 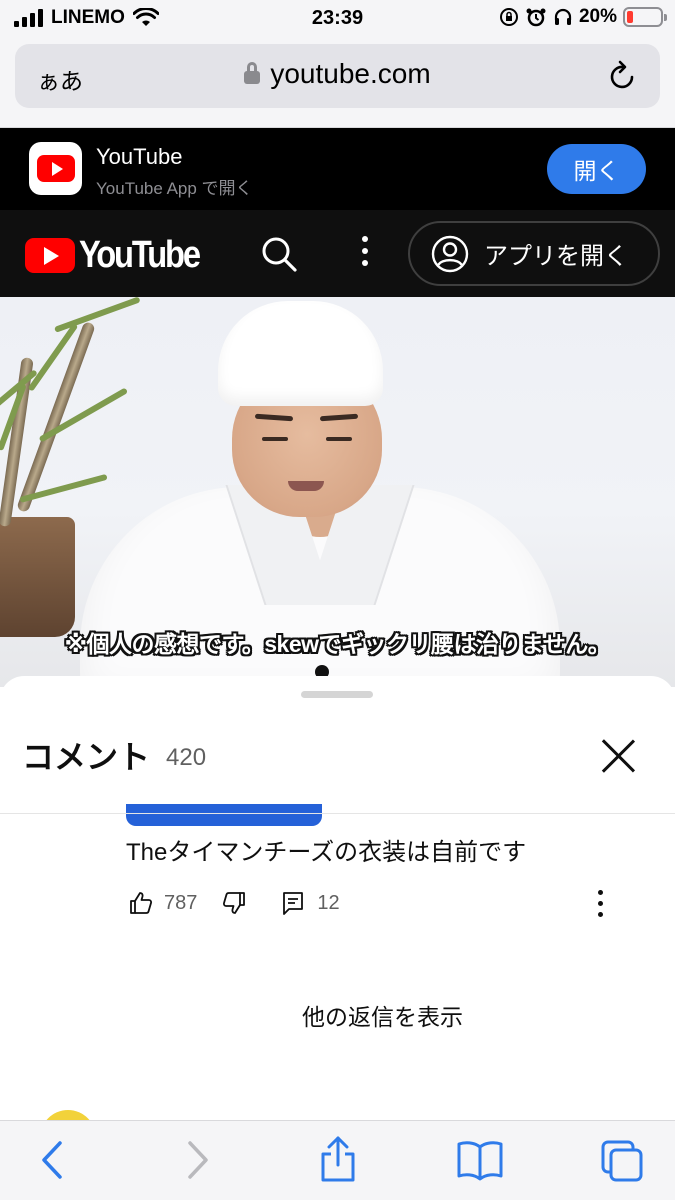 I want to click on lock-icon, so click(x=252, y=72).